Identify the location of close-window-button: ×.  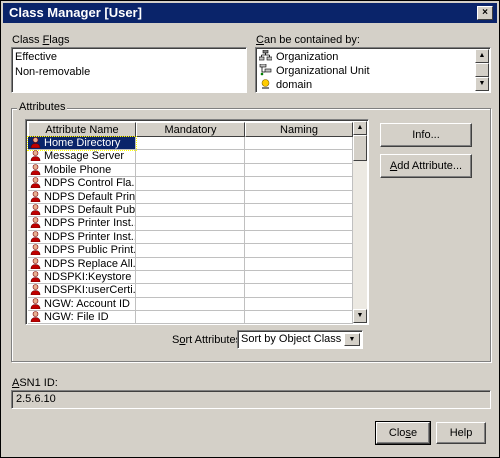
(485, 13).